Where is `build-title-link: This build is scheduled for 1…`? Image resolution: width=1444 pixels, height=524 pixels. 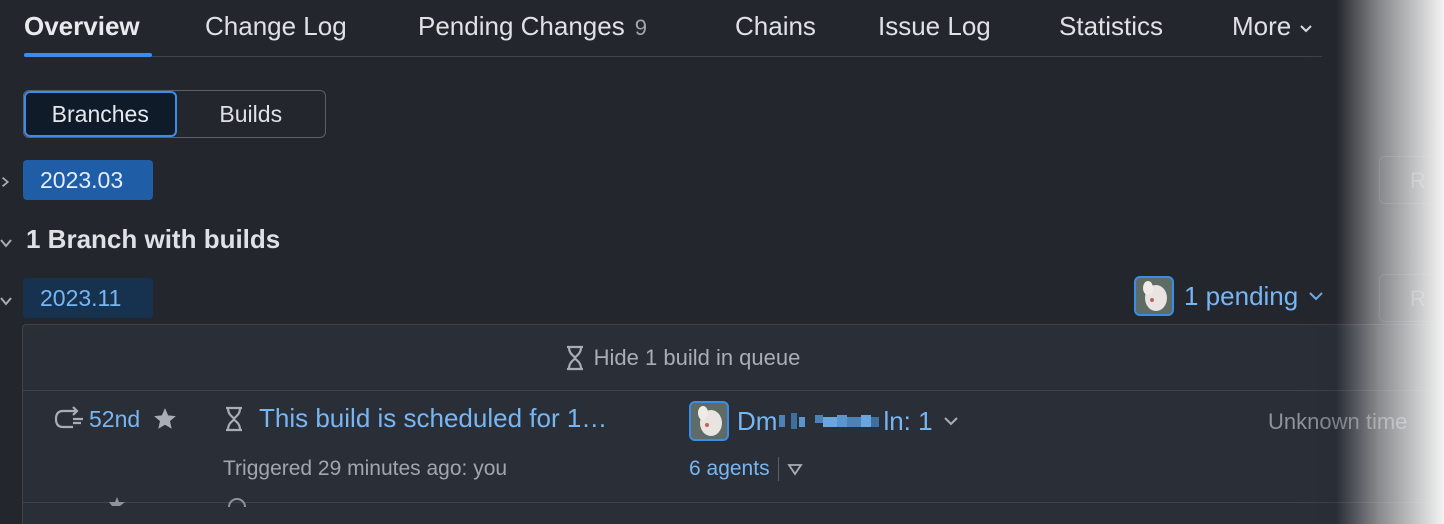
build-title-link: This build is scheduled for 1… is located at coordinates (415, 418).